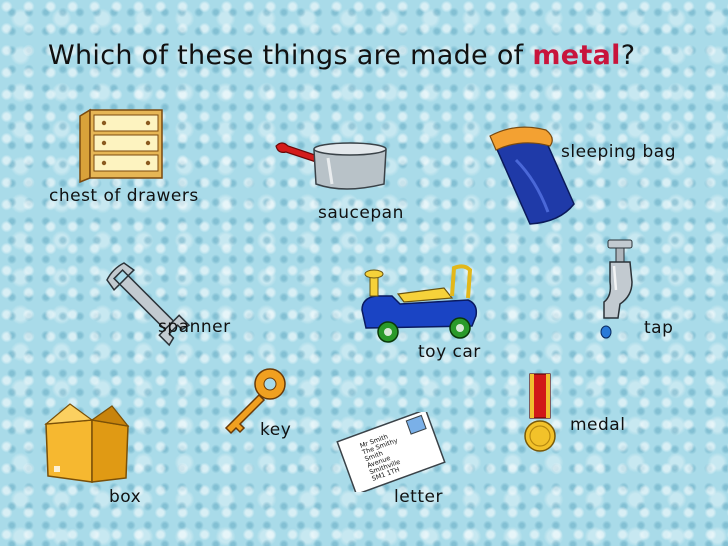 The width and height of the screenshot is (728, 546). What do you see at coordinates (121, 146) in the screenshot?
I see `chest-of-drawers-icon` at bounding box center [121, 146].